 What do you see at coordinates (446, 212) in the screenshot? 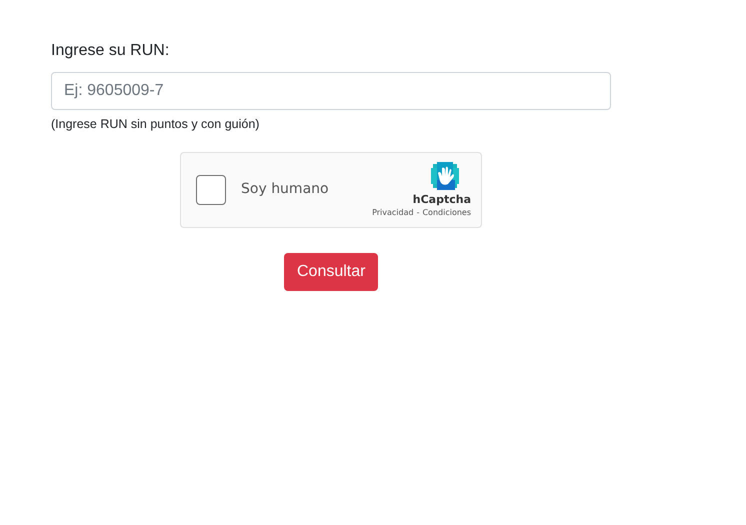
I see `terms-link: Condiciones` at bounding box center [446, 212].